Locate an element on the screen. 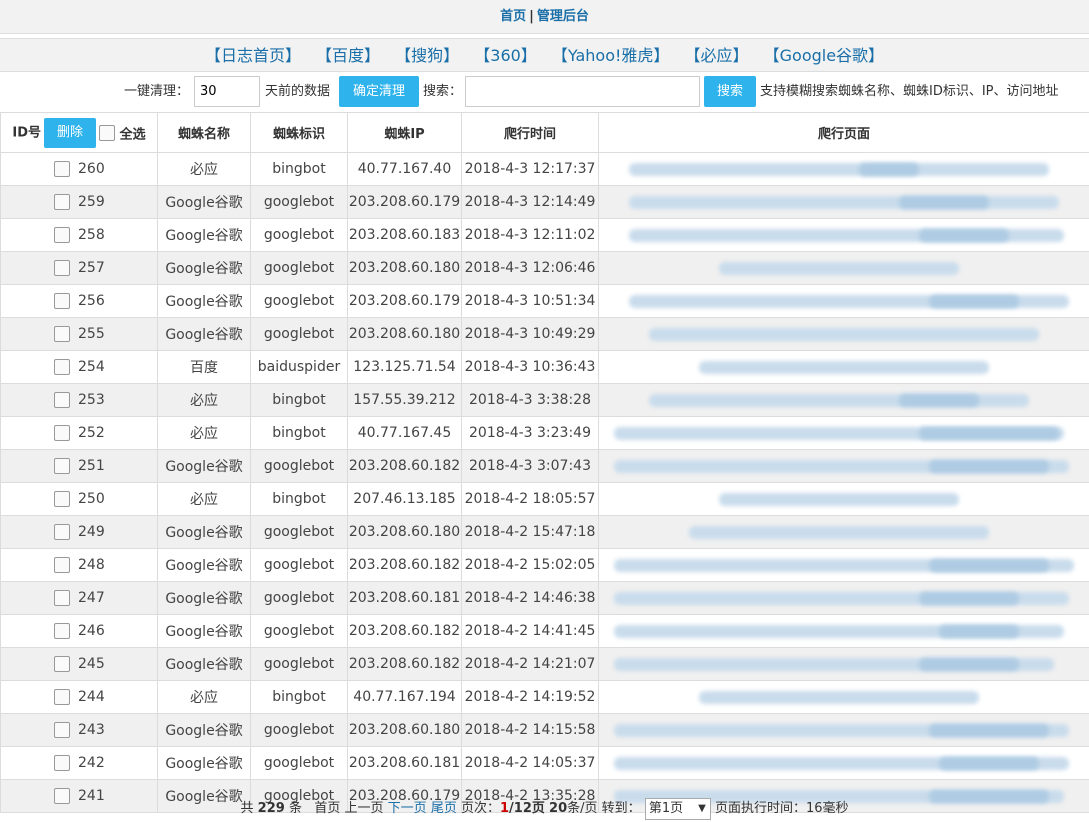  row-spider-name: 百度 is located at coordinates (204, 367).